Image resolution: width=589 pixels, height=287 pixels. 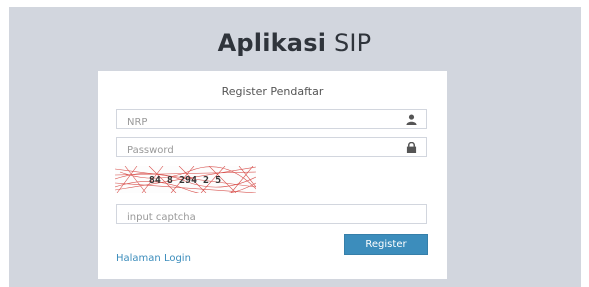 I want to click on nrp-field, so click(x=271, y=120).